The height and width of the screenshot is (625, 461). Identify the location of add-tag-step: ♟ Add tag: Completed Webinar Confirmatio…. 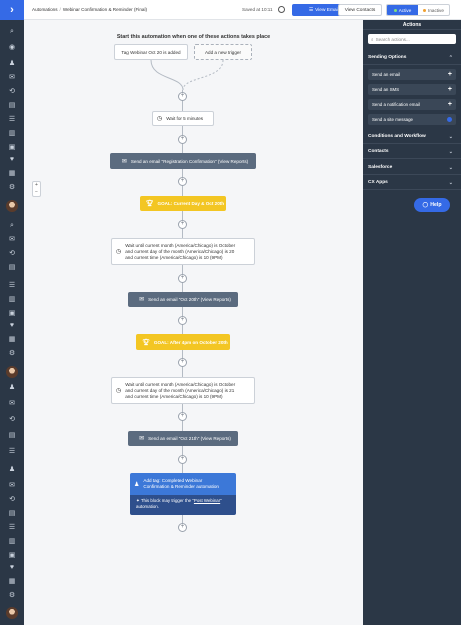
(183, 484).